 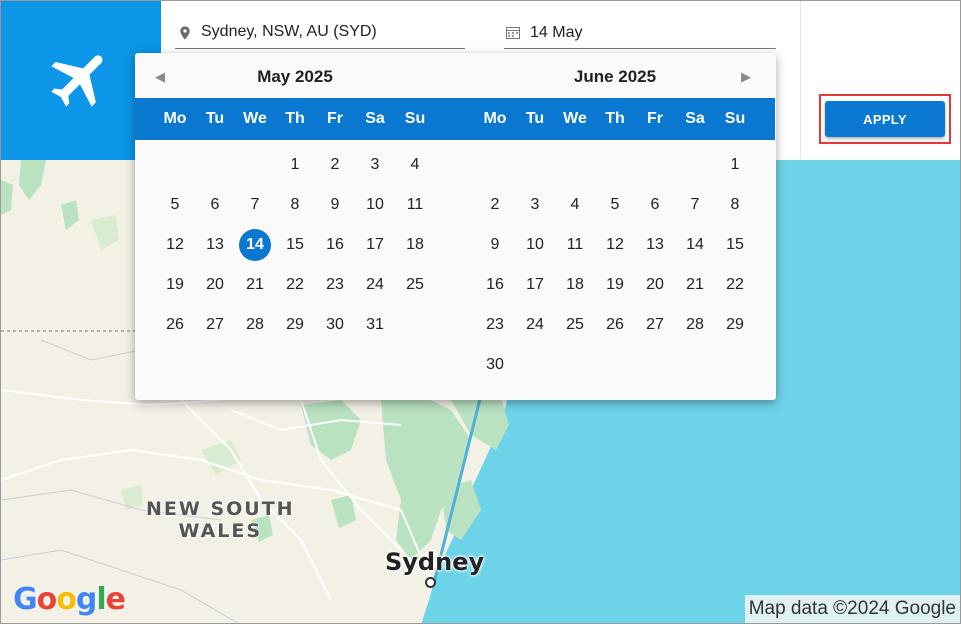 I want to click on month-title: May 2025, so click(x=295, y=76).